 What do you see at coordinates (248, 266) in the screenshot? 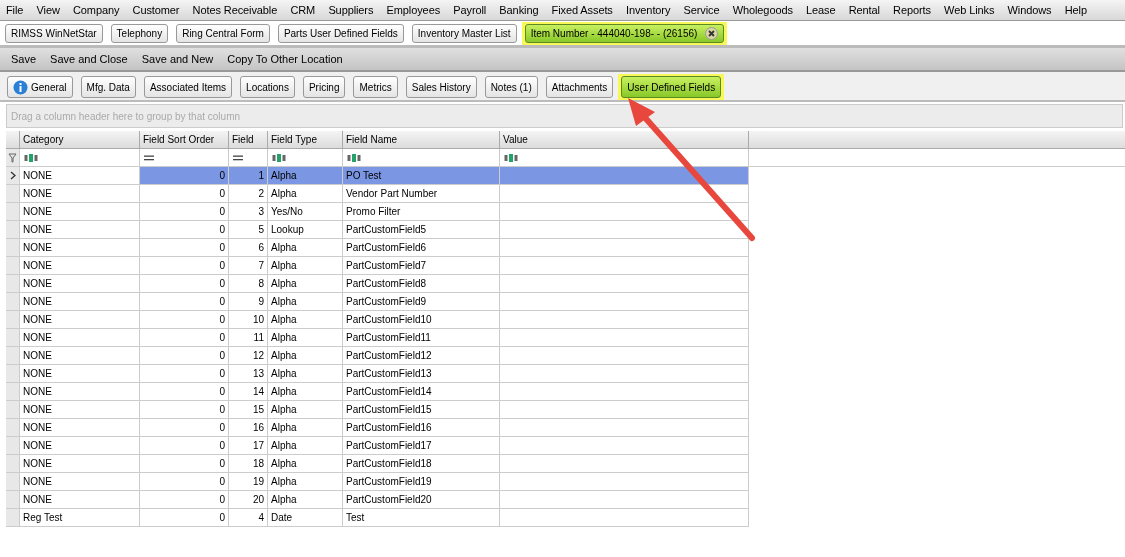
I see `table-cell: 7` at bounding box center [248, 266].